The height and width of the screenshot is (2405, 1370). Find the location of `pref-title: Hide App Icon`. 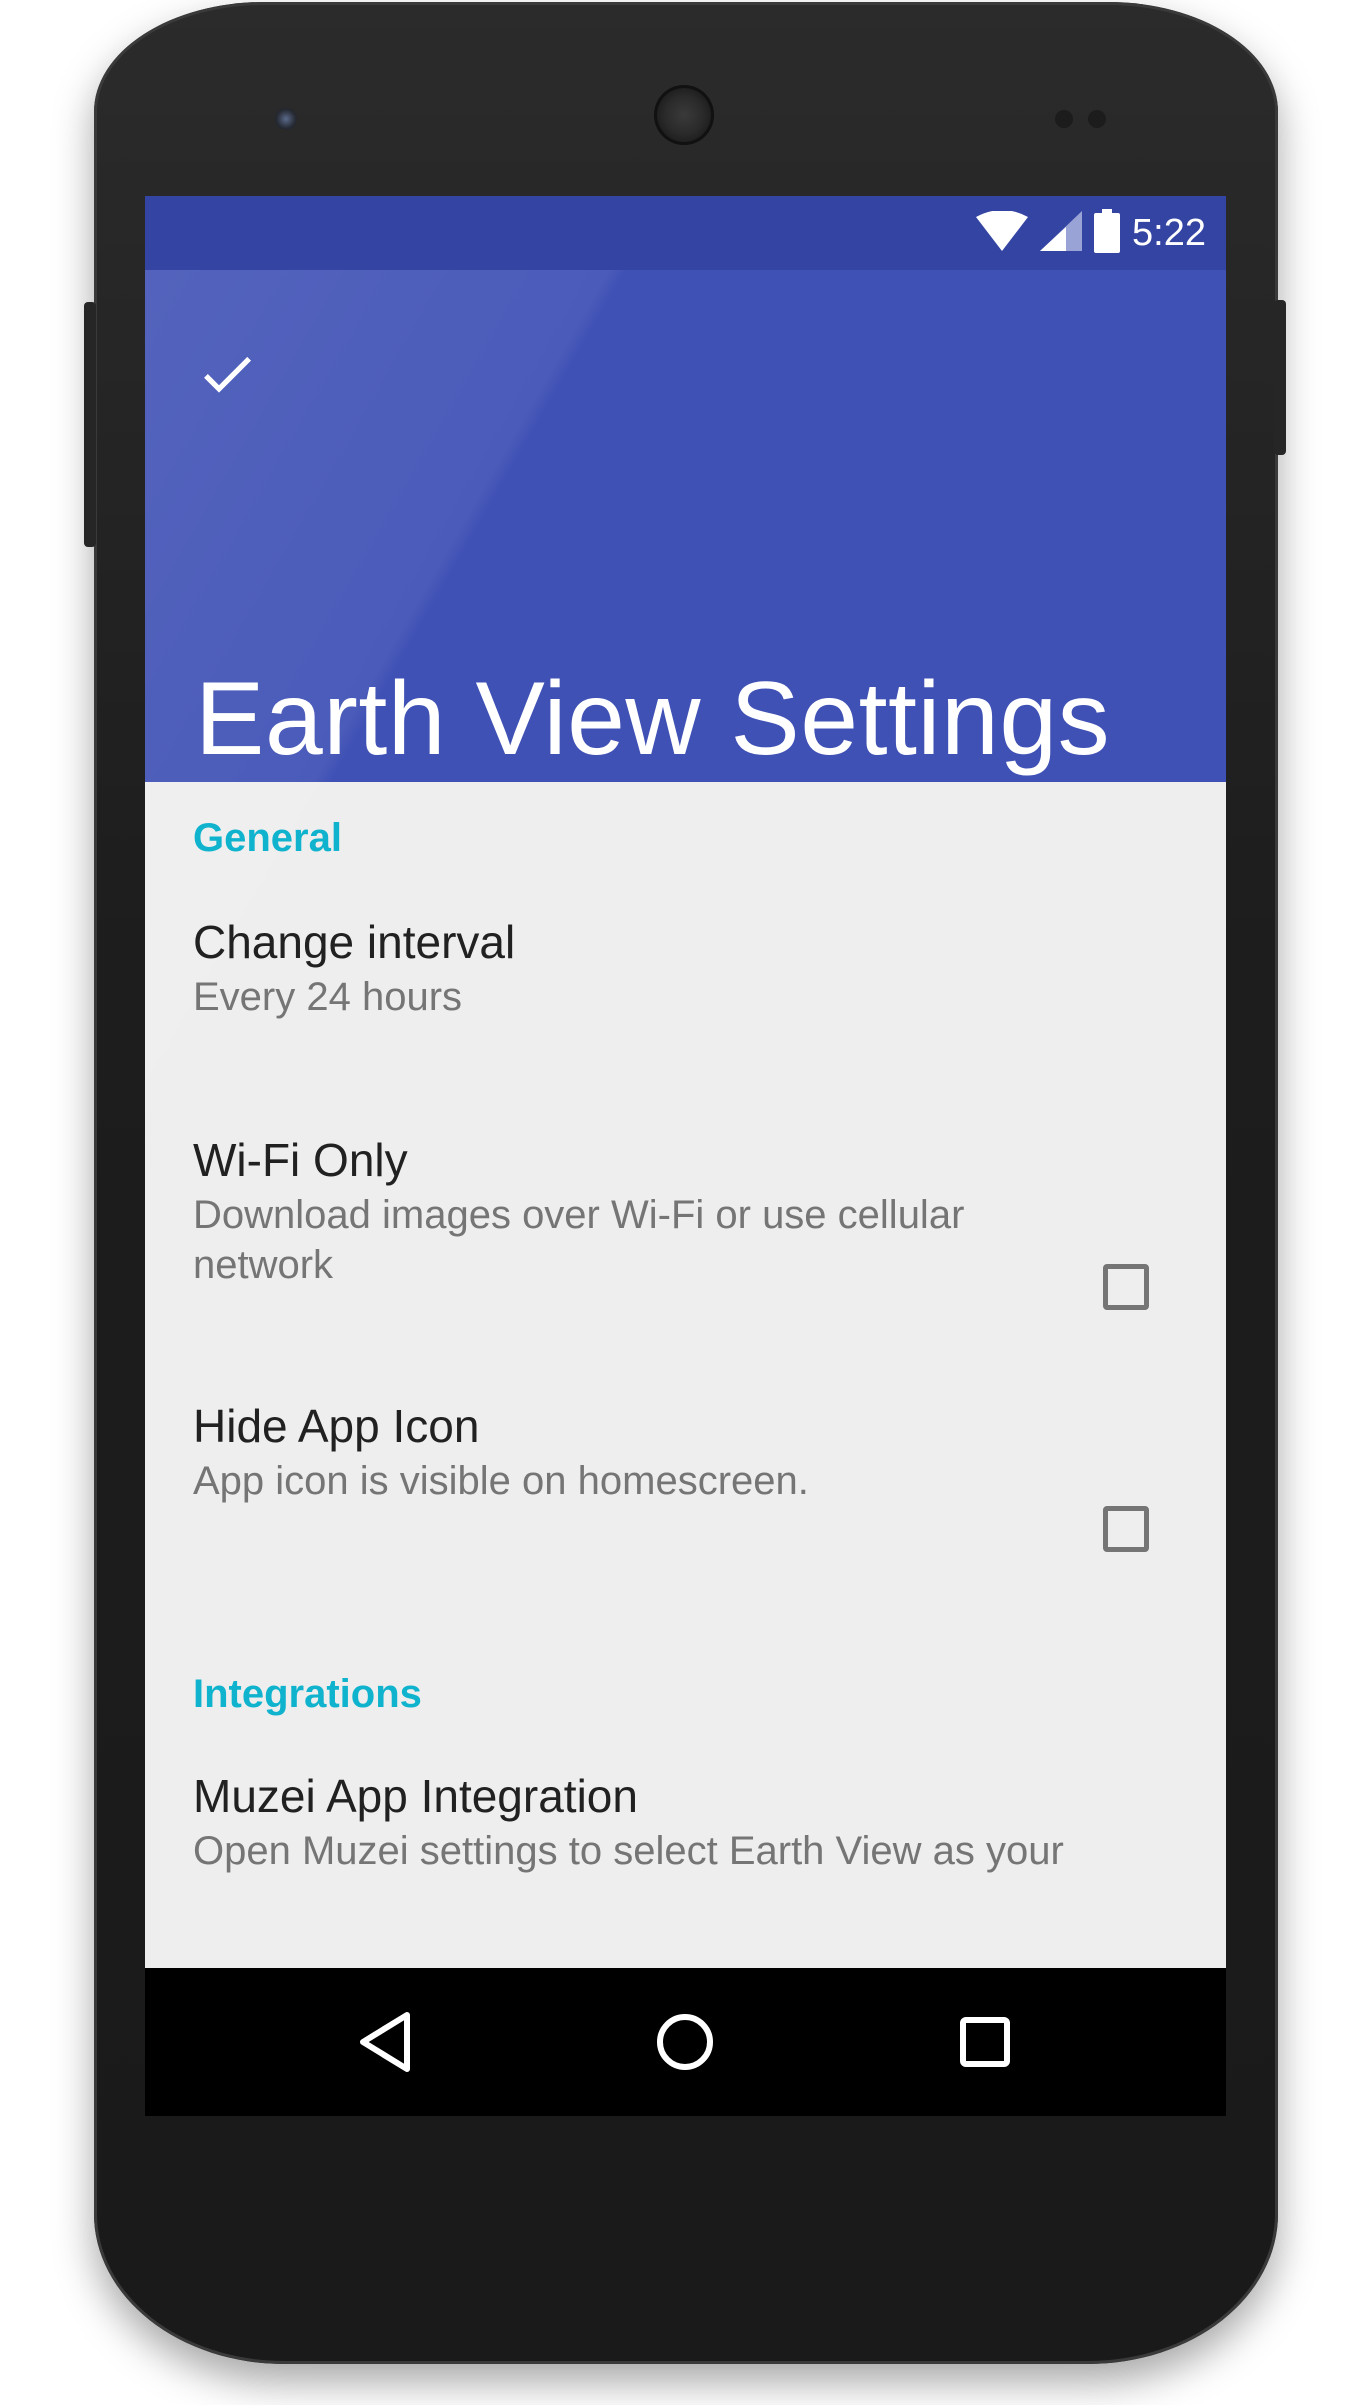

pref-title: Hide App Icon is located at coordinates (336, 1426).